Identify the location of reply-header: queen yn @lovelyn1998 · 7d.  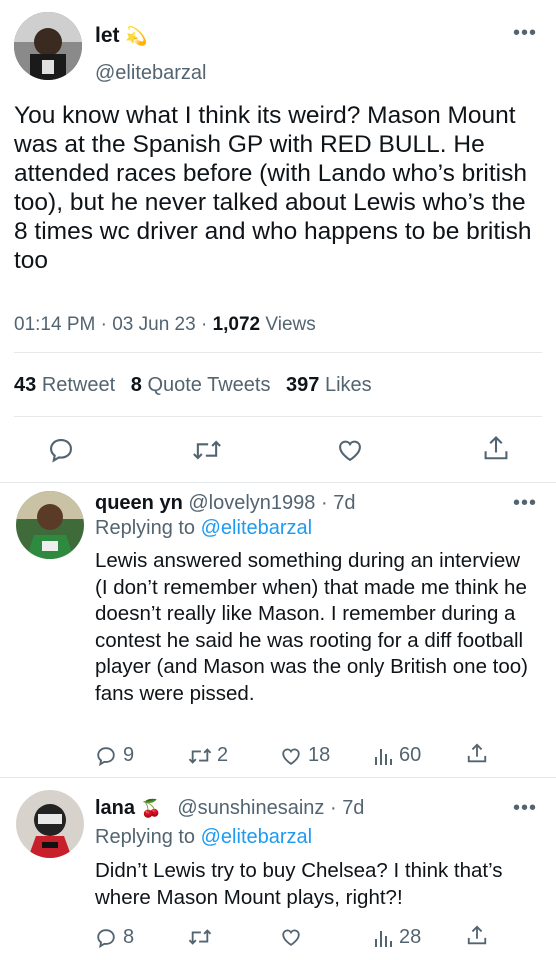
(225, 503).